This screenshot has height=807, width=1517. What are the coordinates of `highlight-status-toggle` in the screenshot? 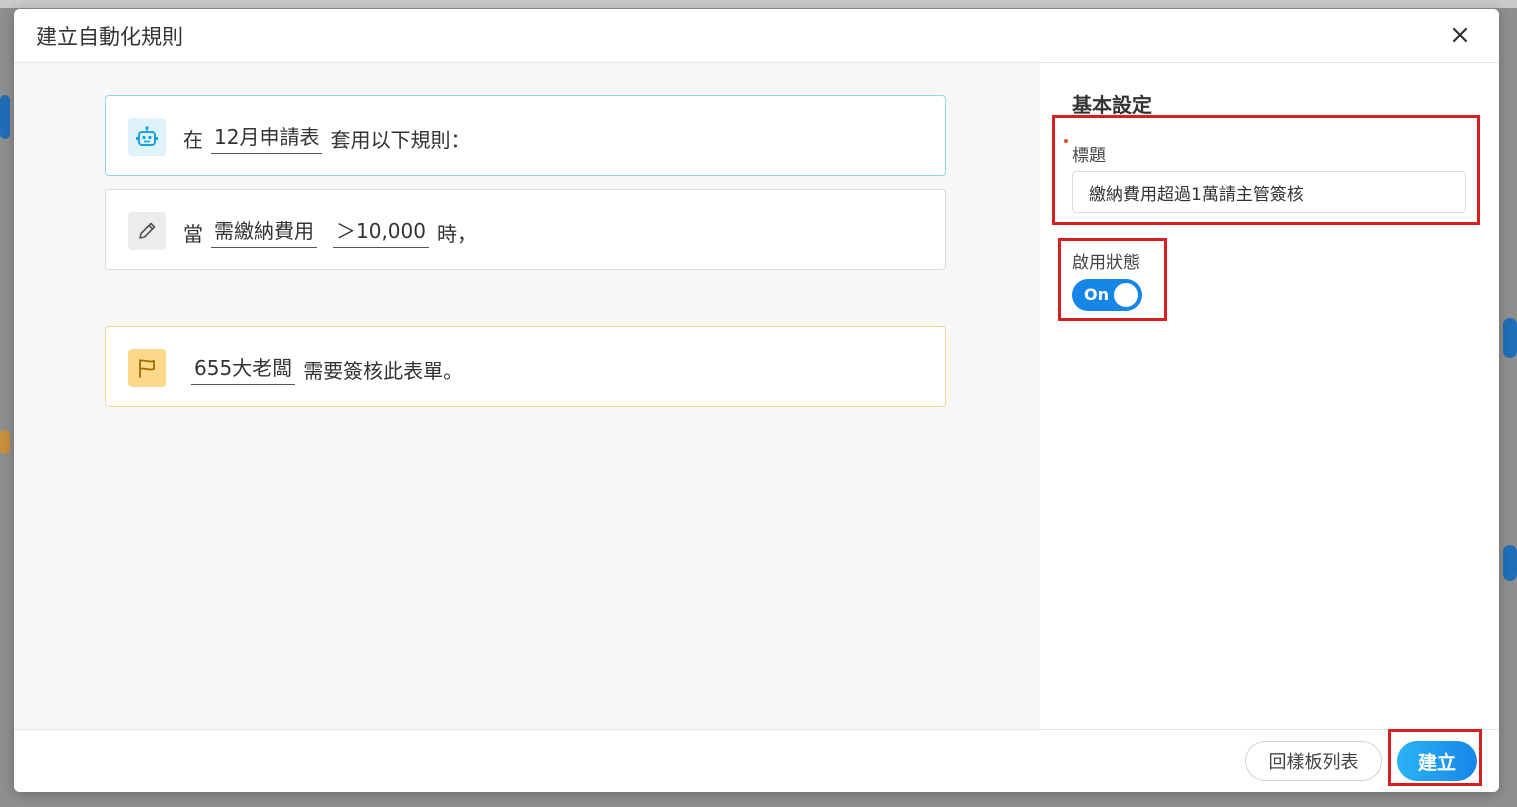 It's located at (1112, 279).